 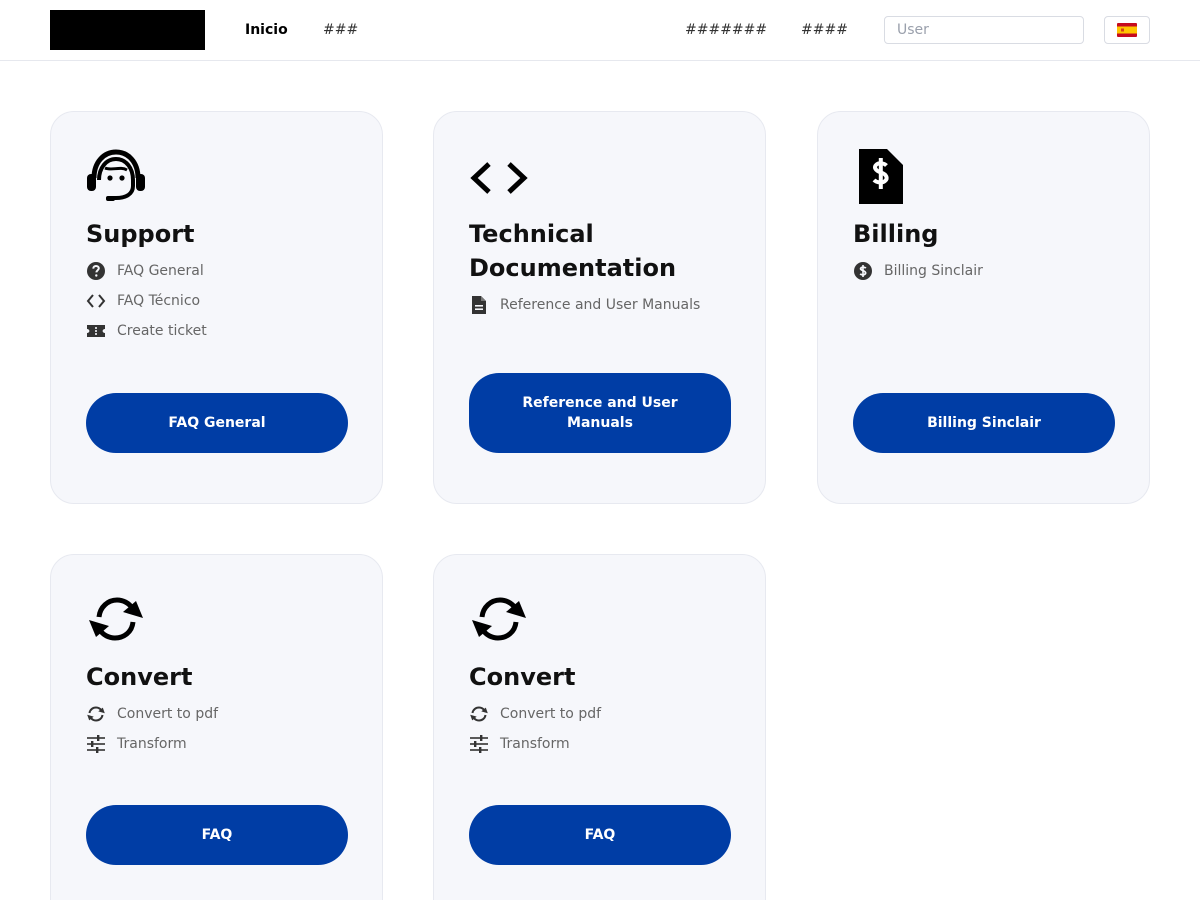 I want to click on card-link-list: Billing Sinclair, so click(x=918, y=271).